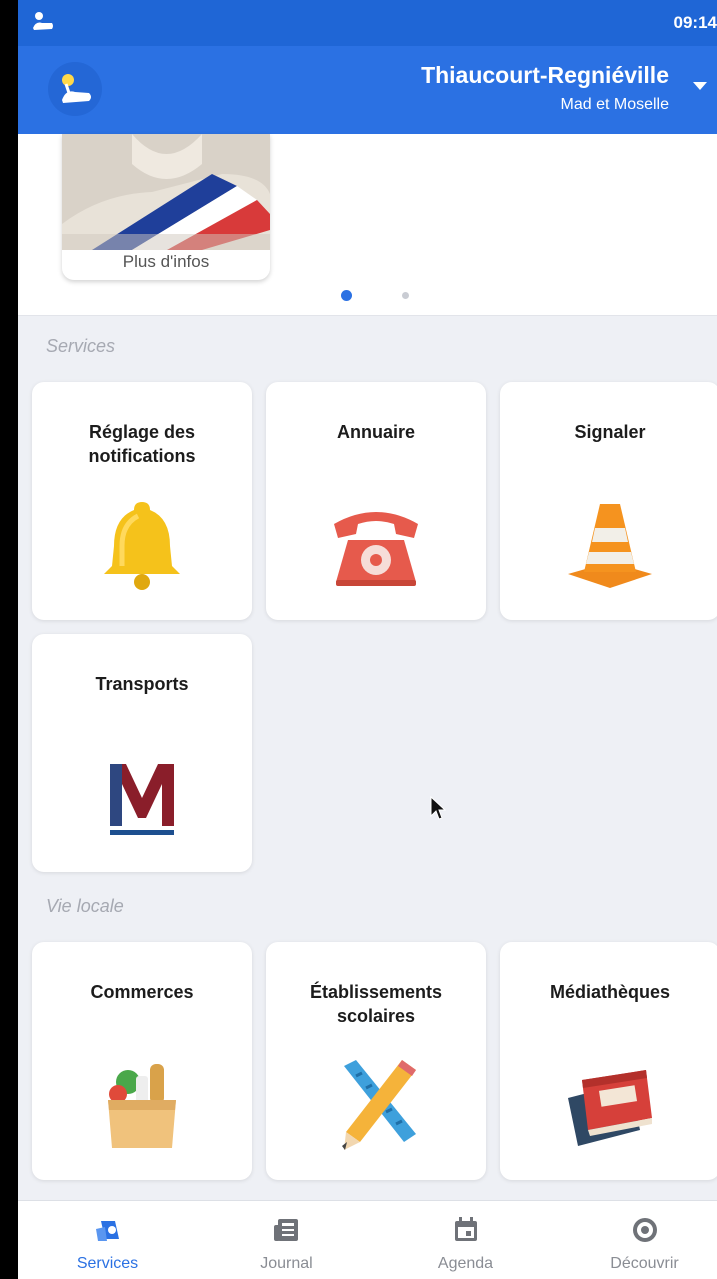  I want to click on grocery-bag-icon, so click(142, 1106).